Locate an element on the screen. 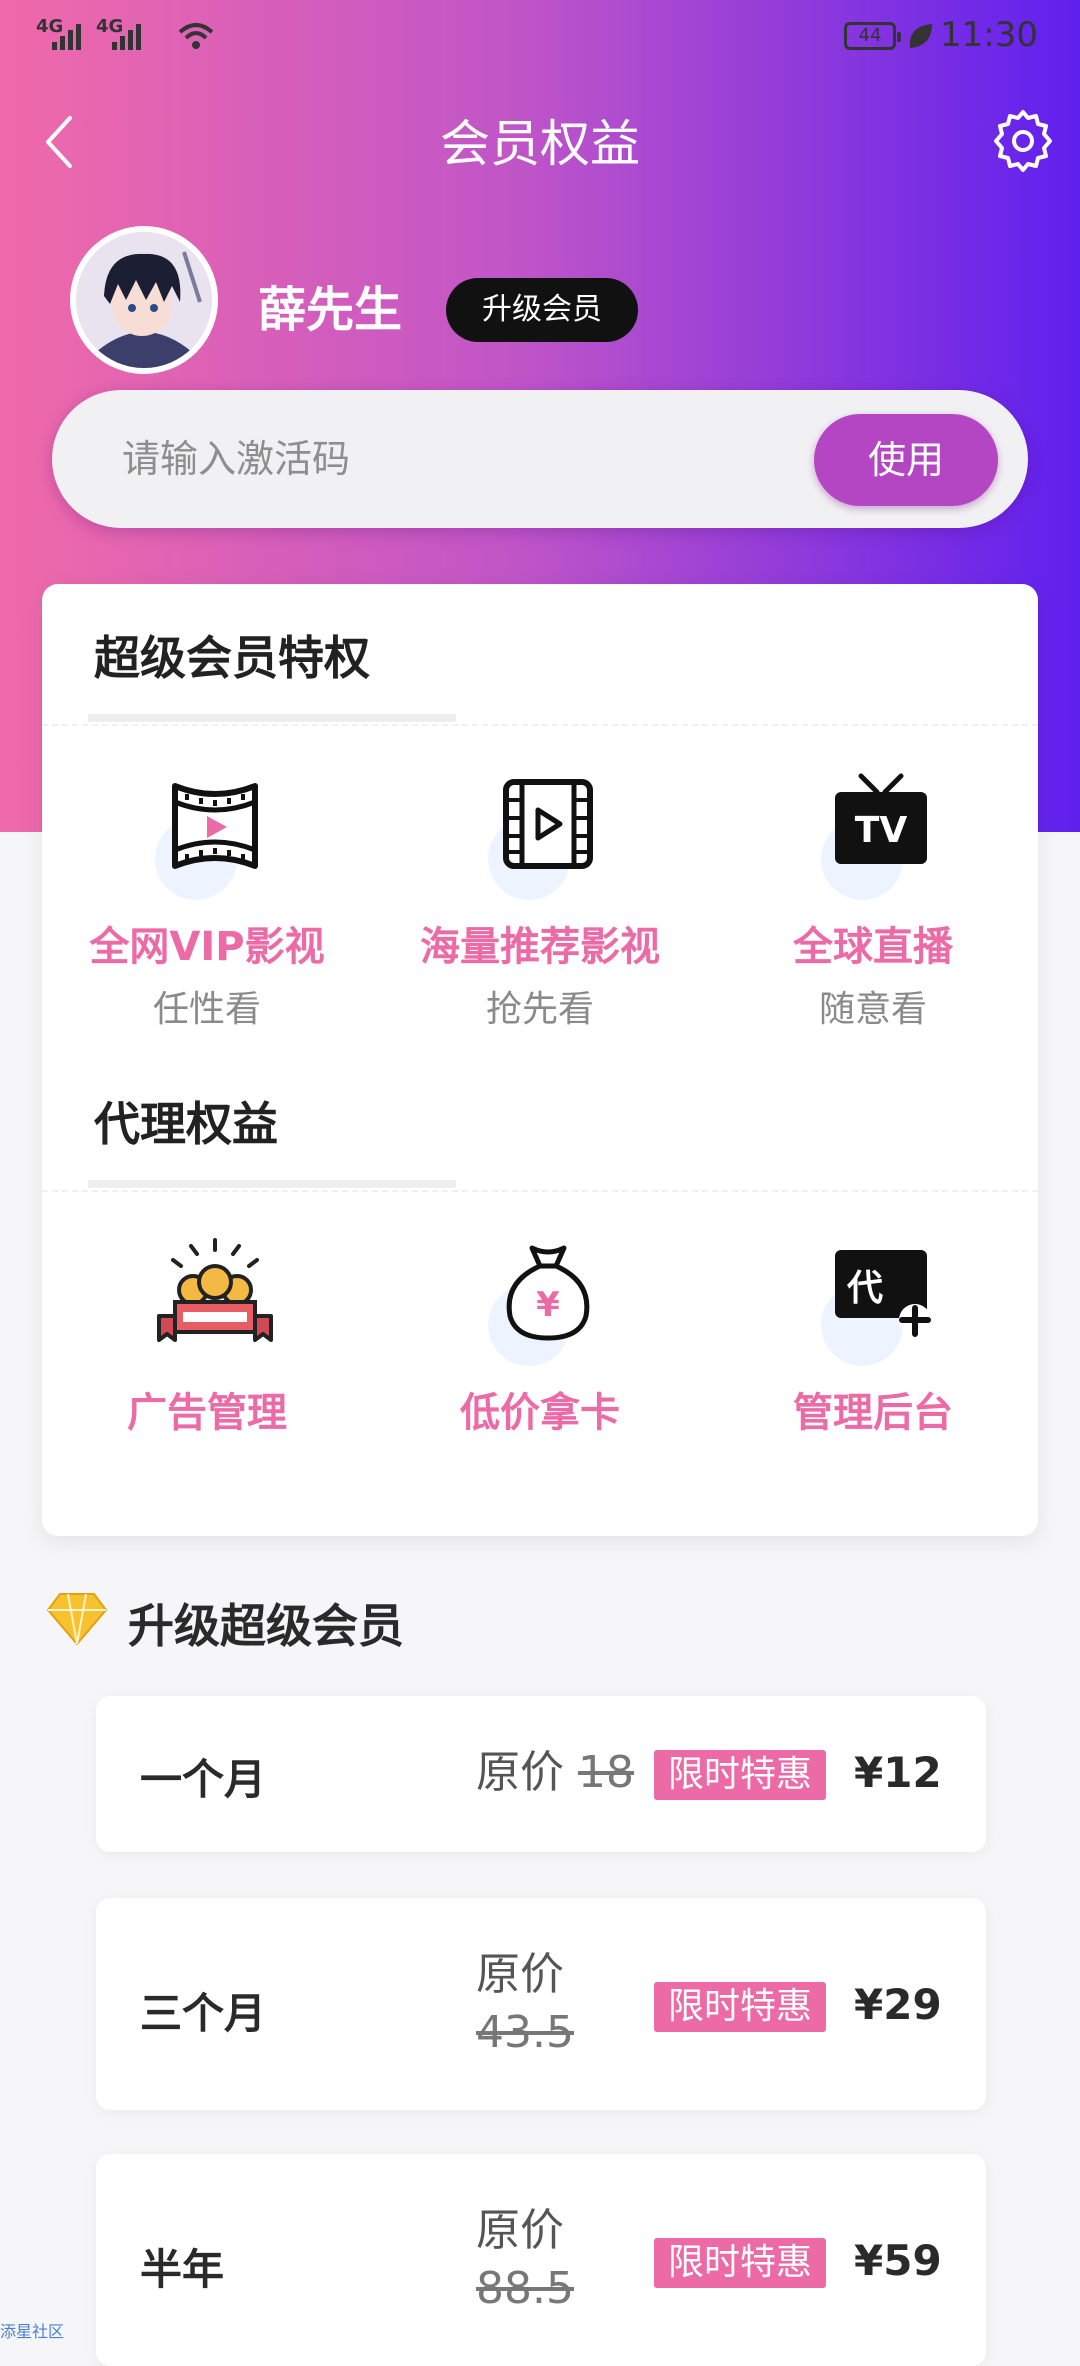  video-play-icon is located at coordinates (548, 824).